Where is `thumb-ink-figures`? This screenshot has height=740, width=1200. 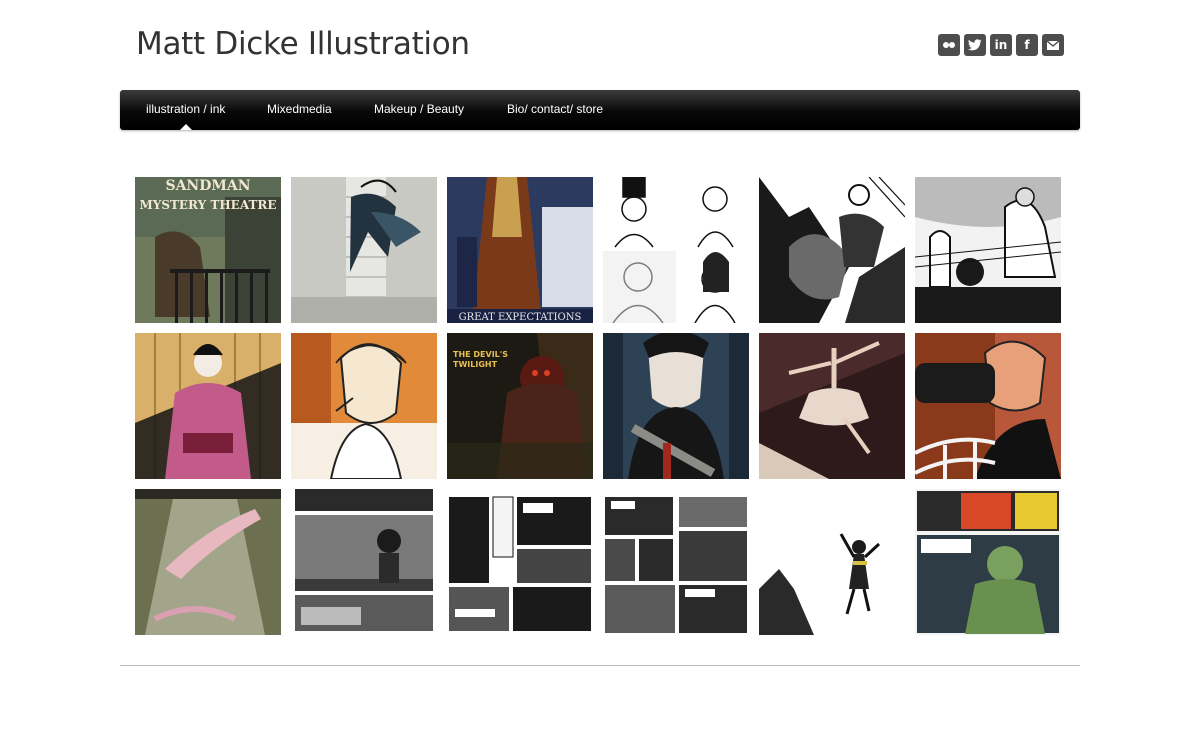 thumb-ink-figures is located at coordinates (832, 250).